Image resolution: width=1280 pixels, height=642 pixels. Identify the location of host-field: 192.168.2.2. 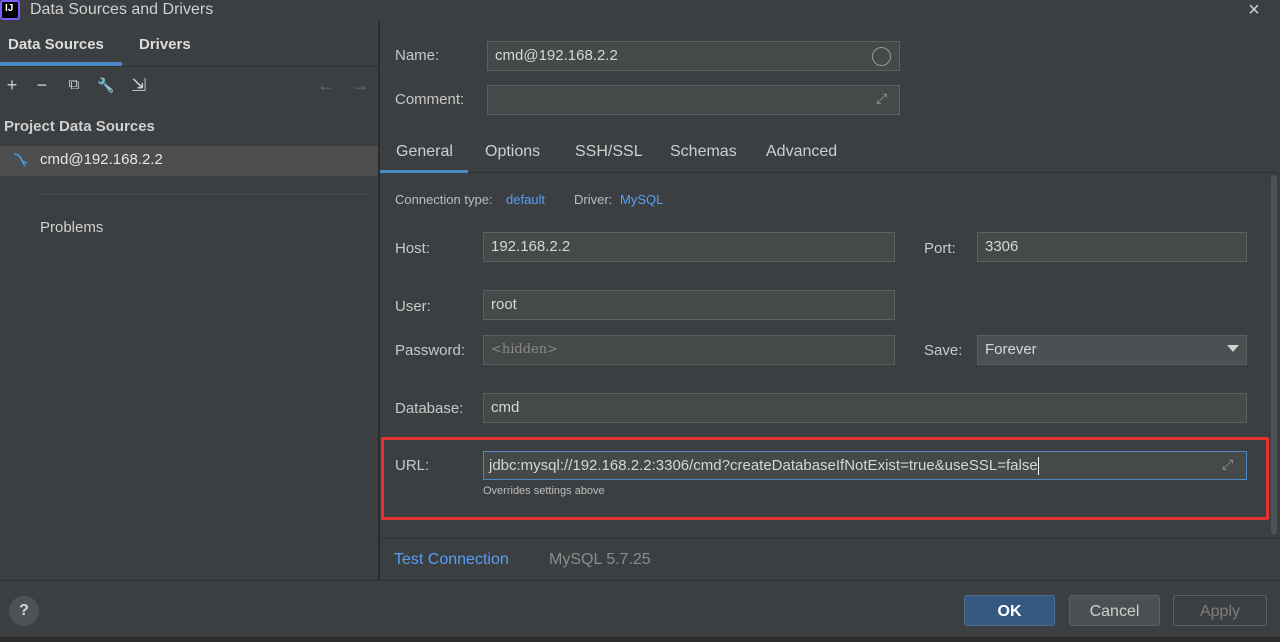
(689, 247).